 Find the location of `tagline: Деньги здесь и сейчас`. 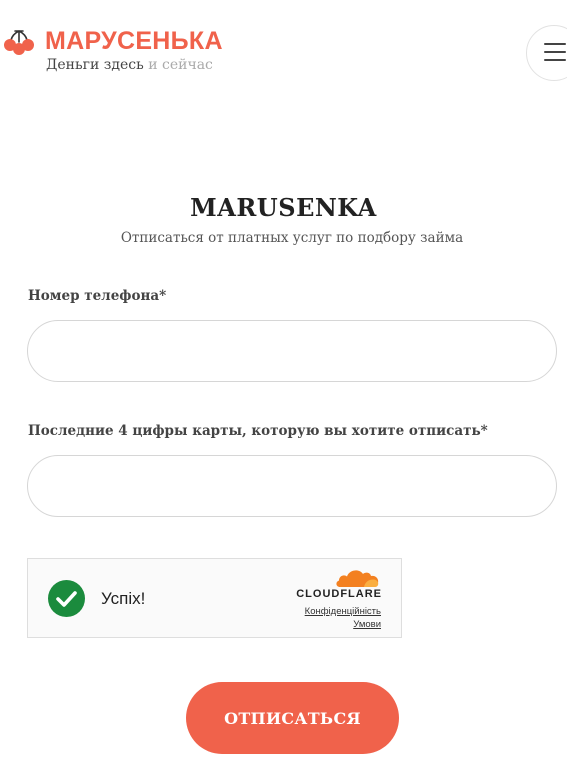

tagline: Деньги здесь и сейчас is located at coordinates (129, 65).